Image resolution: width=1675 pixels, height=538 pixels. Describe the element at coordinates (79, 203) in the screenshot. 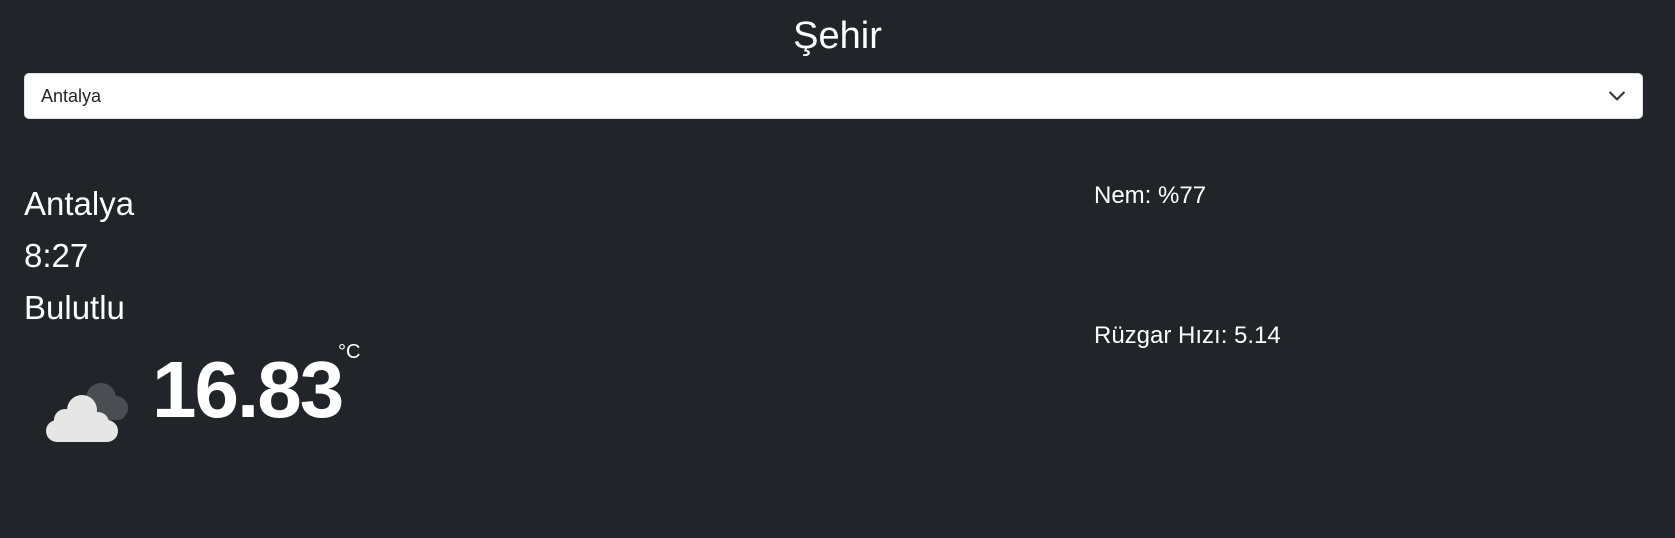

I see `city-name: Antalya` at that location.